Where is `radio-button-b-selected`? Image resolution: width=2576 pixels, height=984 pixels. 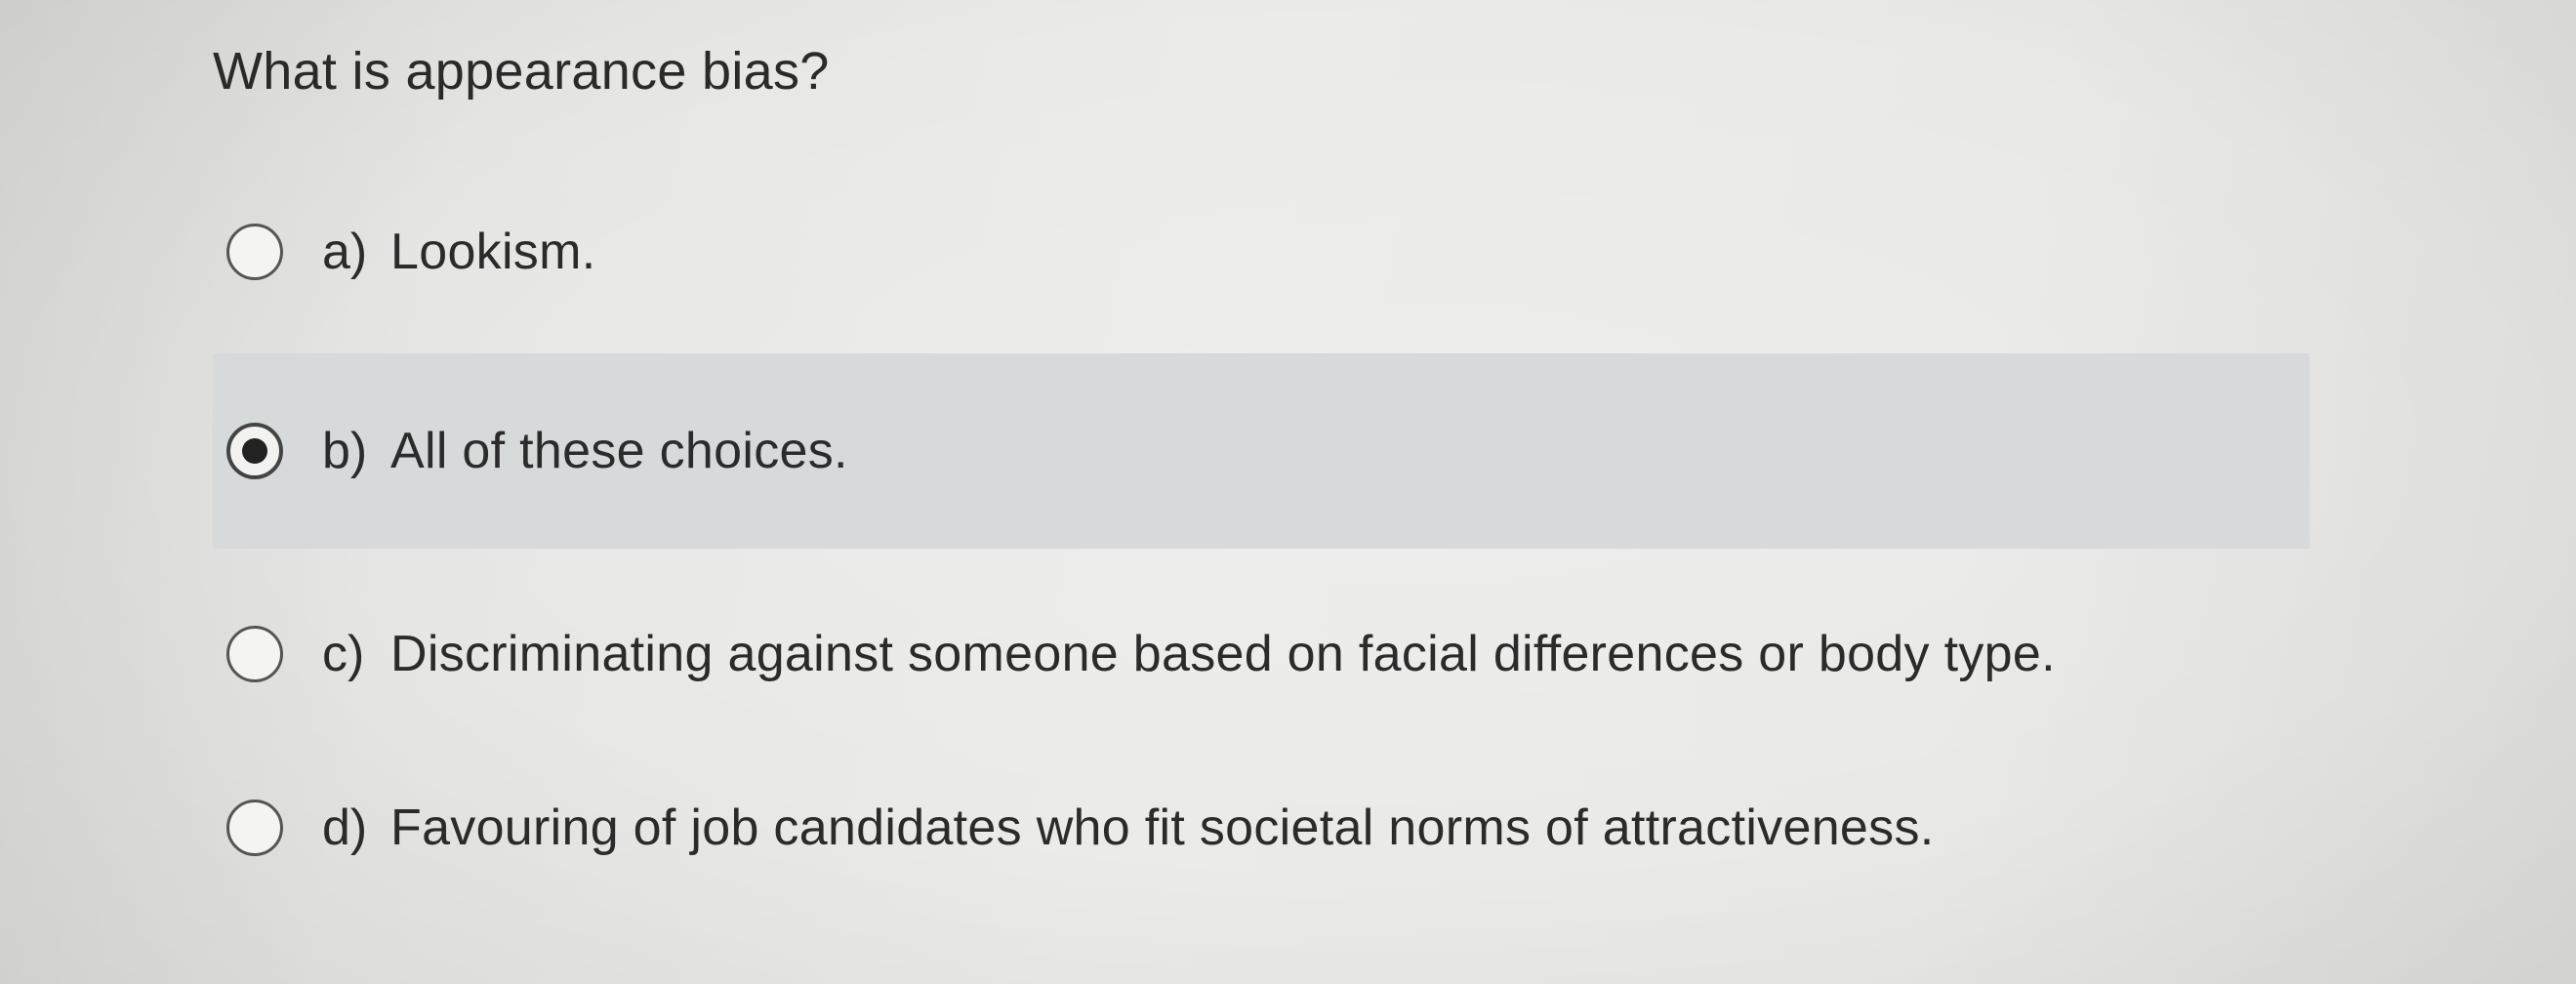
radio-button-b-selected is located at coordinates (254, 451).